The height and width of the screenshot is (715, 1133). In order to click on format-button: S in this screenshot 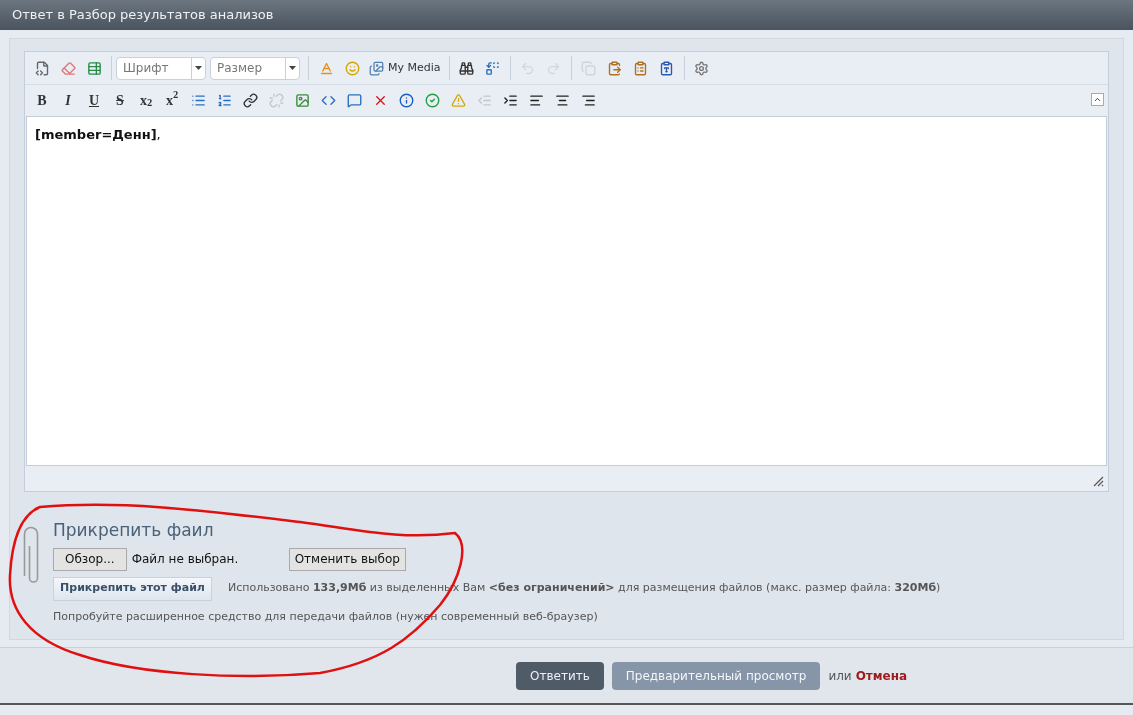, I will do `click(120, 100)`.